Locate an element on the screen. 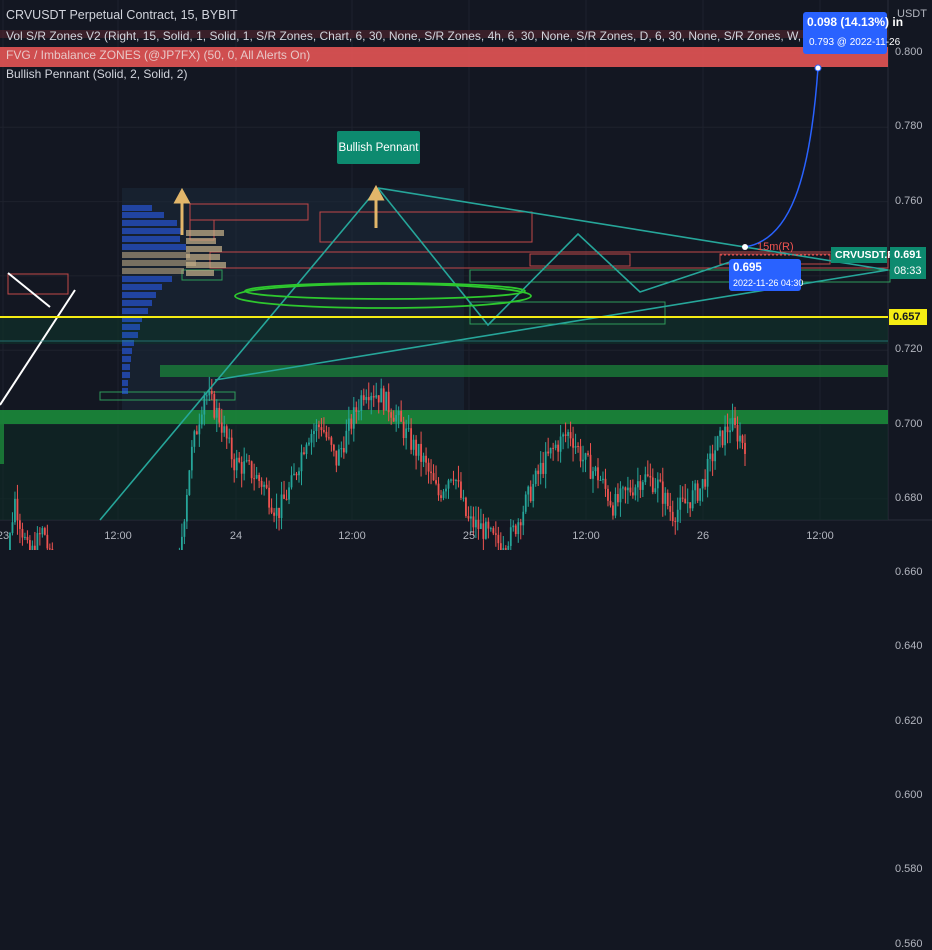  entry-price-text: 0.695 is located at coordinates (747, 268).